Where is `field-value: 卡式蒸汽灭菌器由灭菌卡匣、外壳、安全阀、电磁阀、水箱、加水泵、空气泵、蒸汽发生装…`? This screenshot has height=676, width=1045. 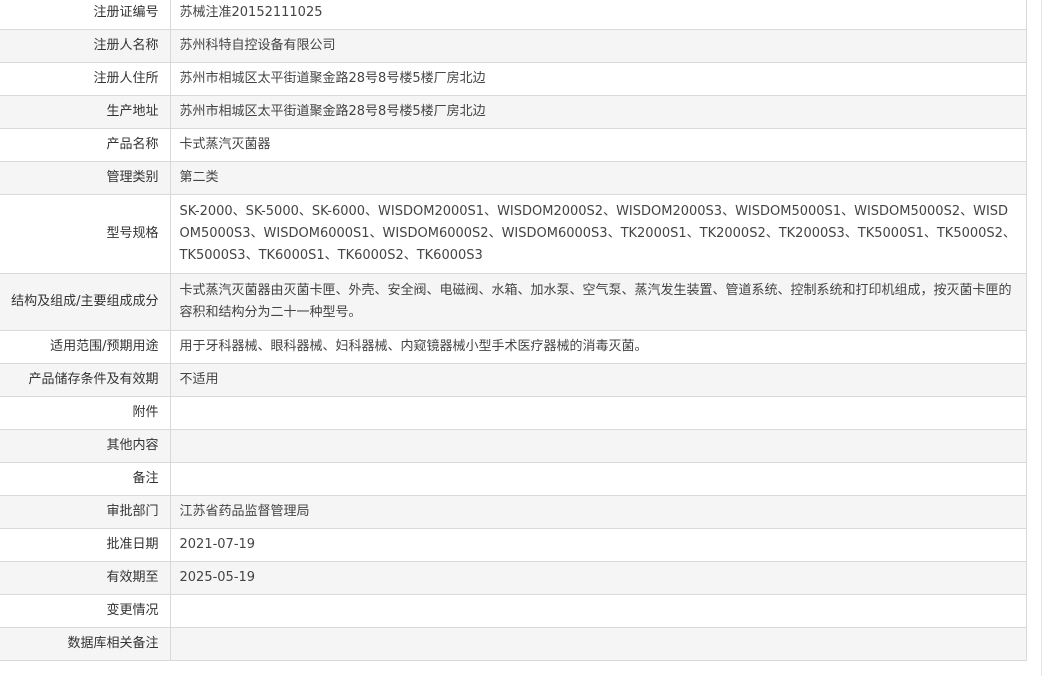
field-value: 卡式蒸汽灭菌器由灭菌卡匣、外壳、安全阀、电磁阀、水箱、加水泵、空气泵、蒸汽发生装… is located at coordinates (598, 302).